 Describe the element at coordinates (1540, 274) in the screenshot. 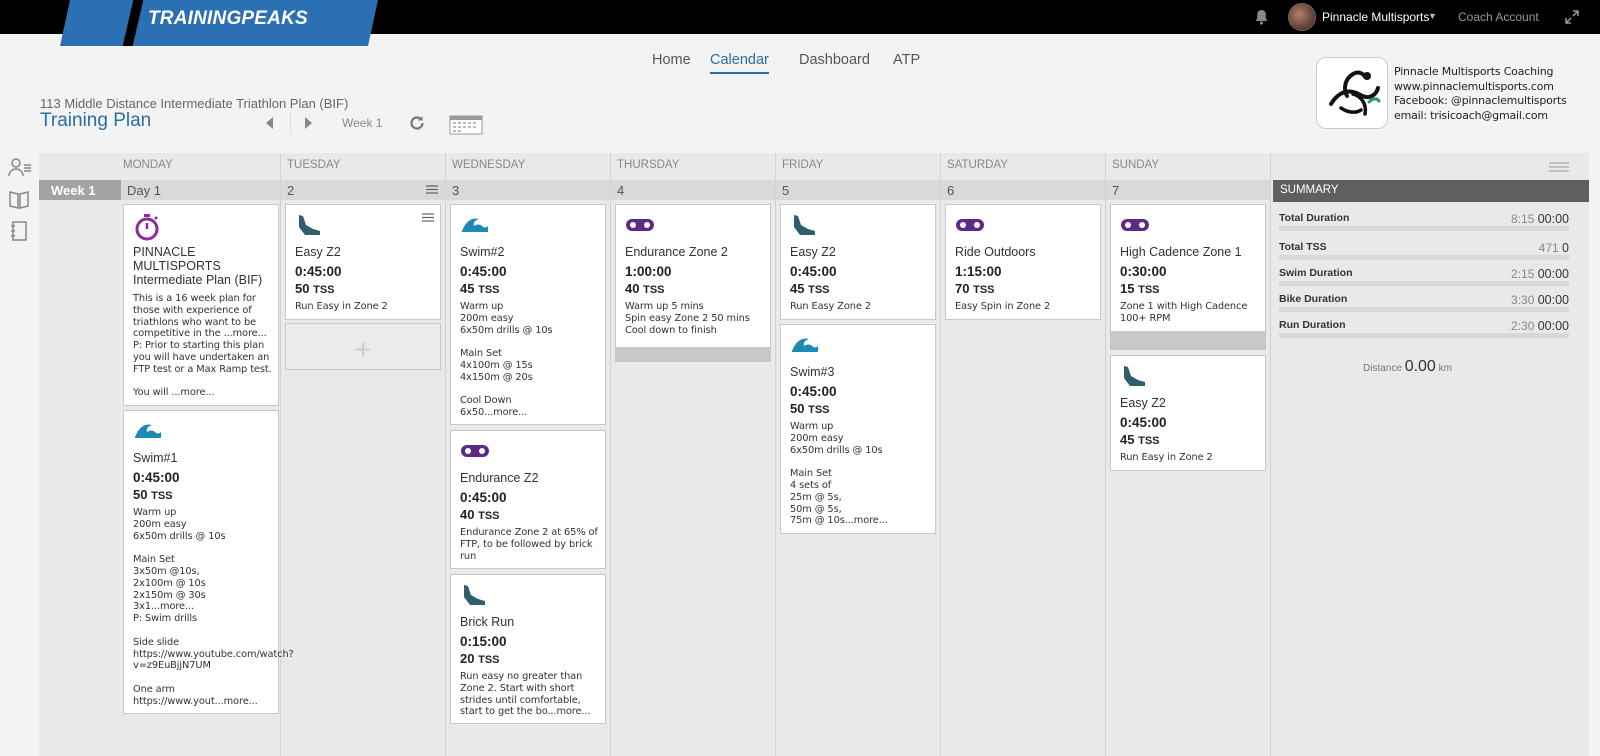

I see `summary-value: 2:15 00:00` at that location.